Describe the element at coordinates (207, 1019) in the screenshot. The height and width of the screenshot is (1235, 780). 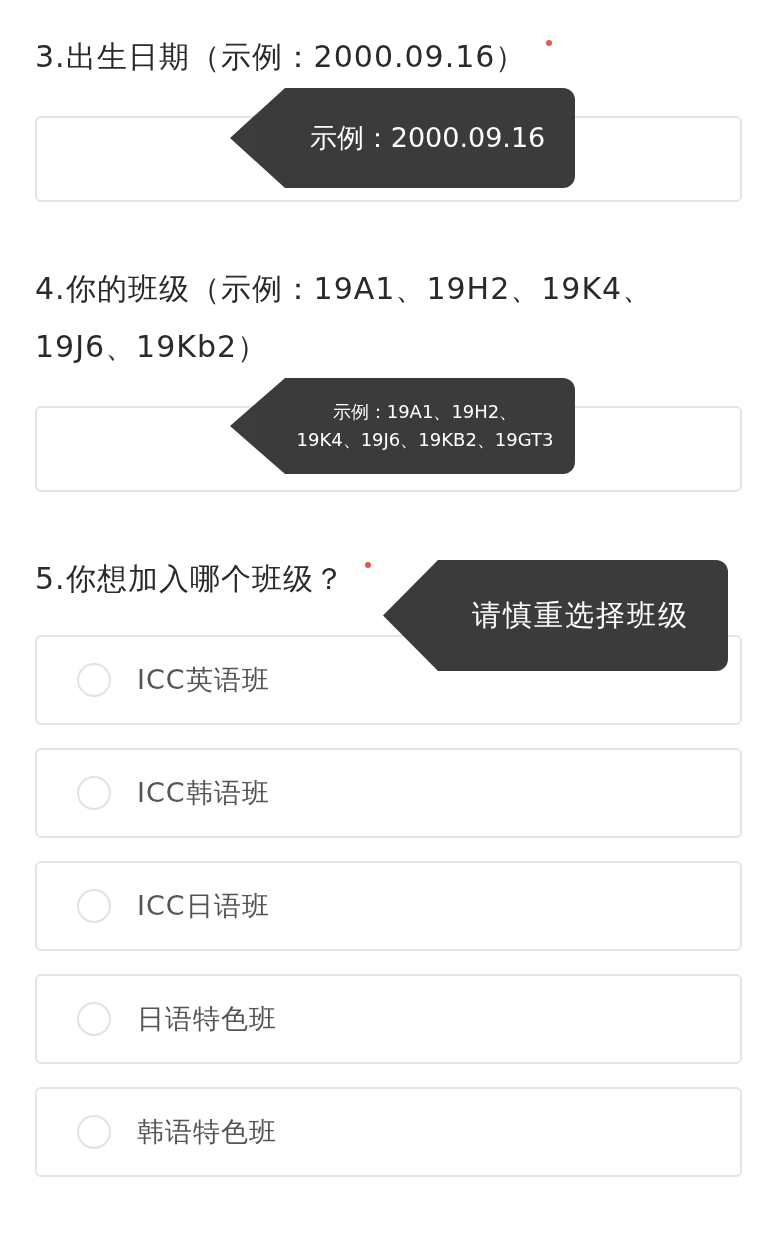
I see `option-label: 日语特色班` at that location.